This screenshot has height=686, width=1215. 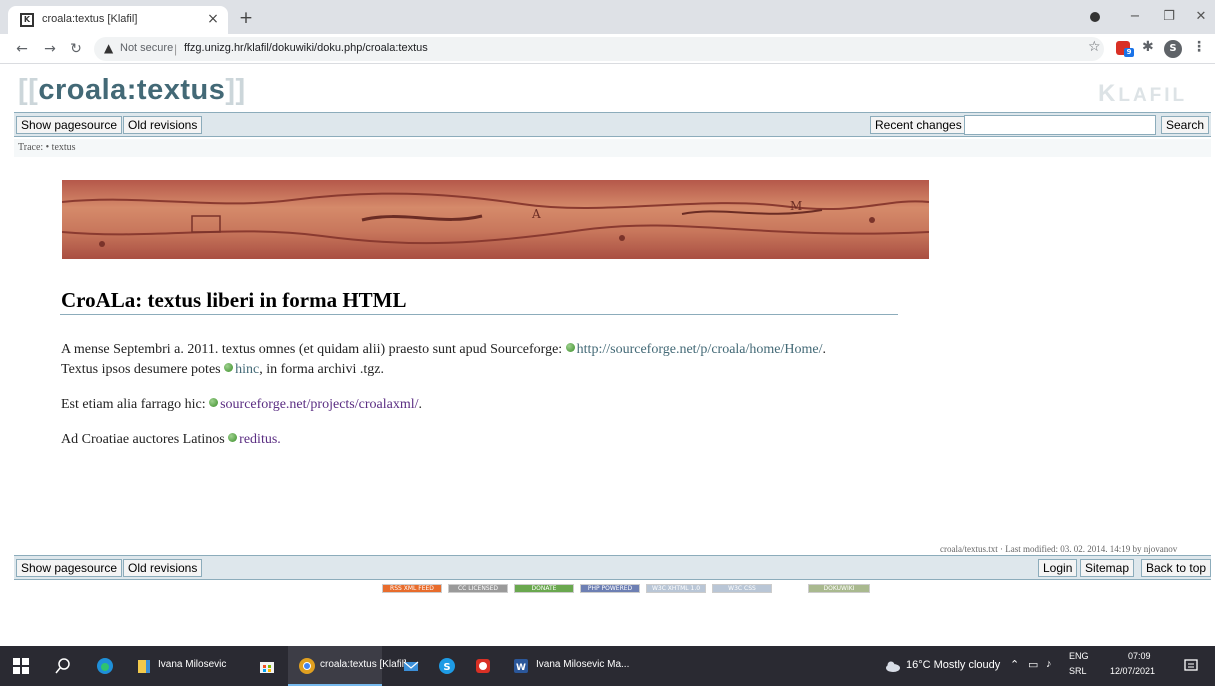 What do you see at coordinates (1129, 52) in the screenshot?
I see `extension-badge: 9` at bounding box center [1129, 52].